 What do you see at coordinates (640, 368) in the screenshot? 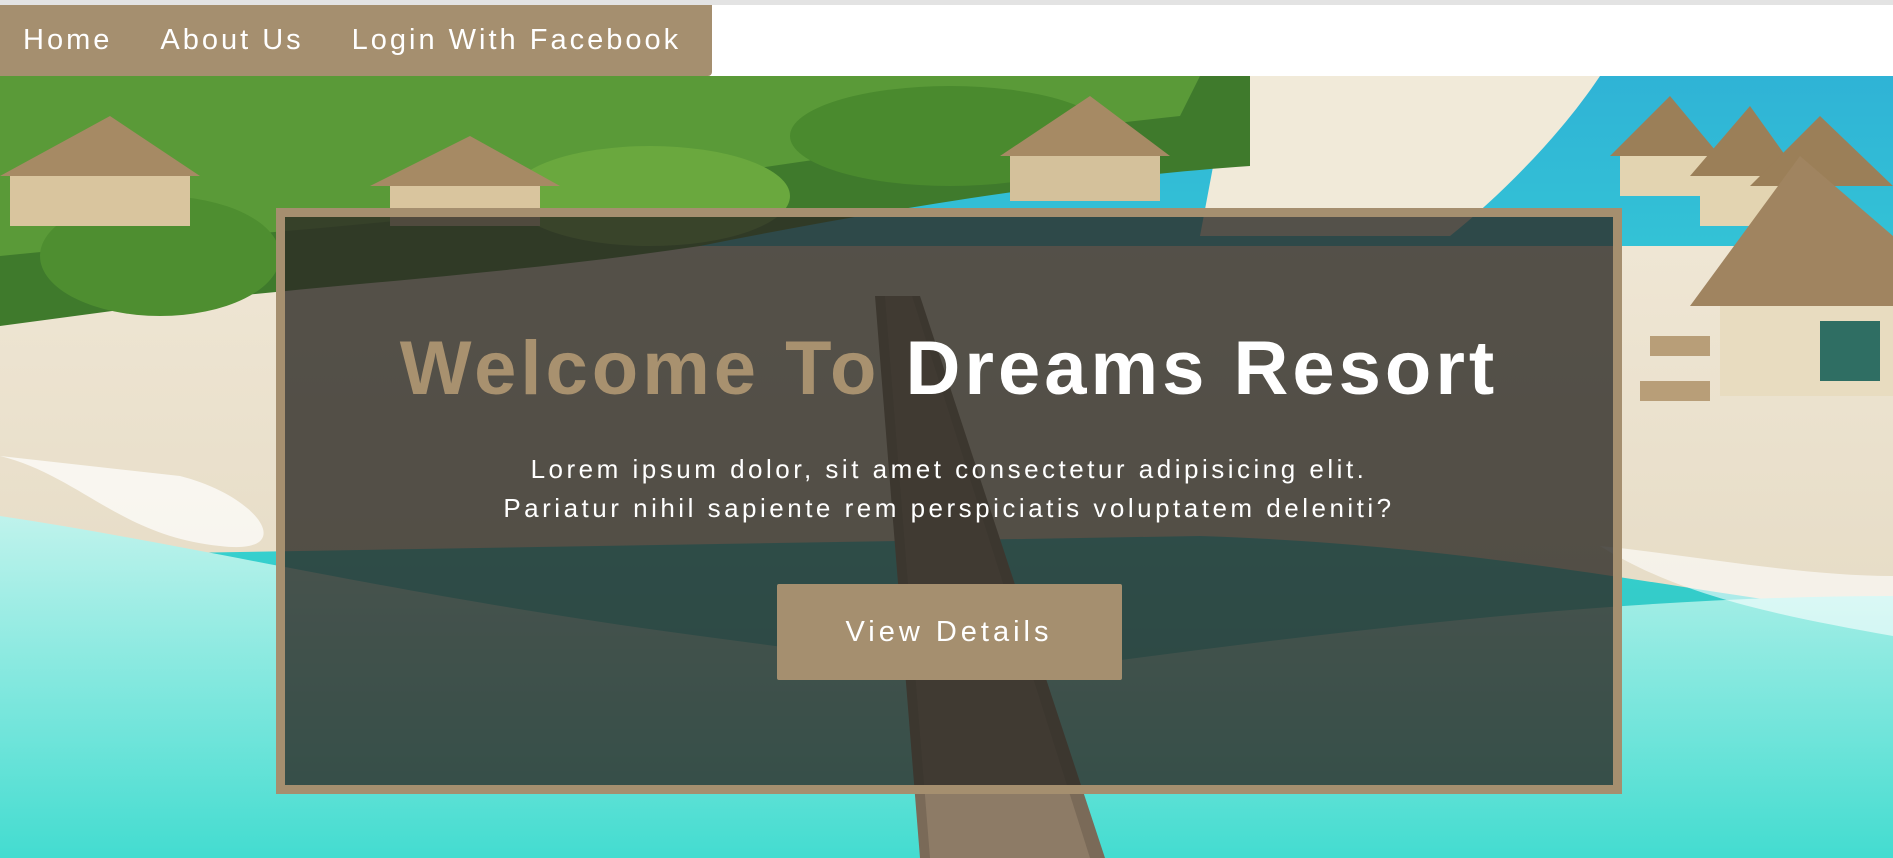
I see `headline-welcome-text: Welcome To` at bounding box center [640, 368].